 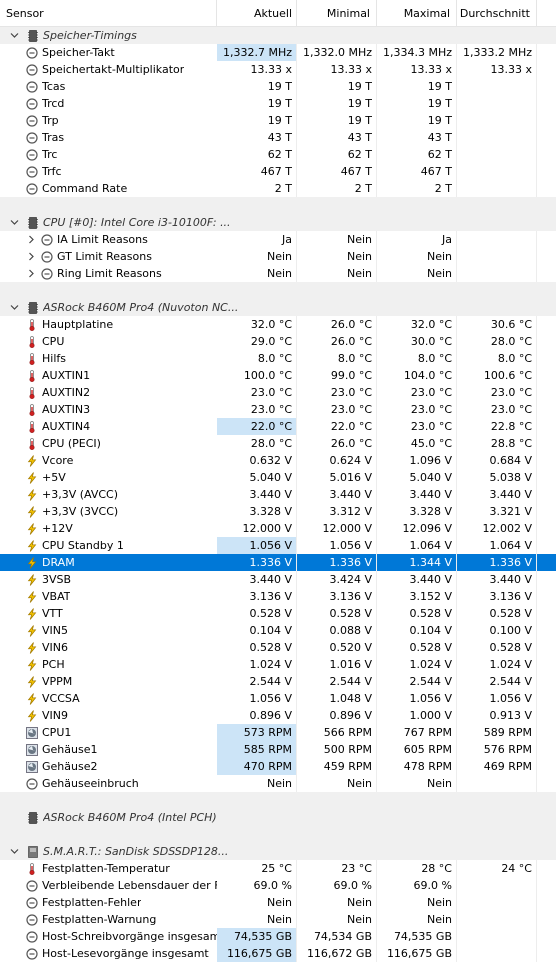 What do you see at coordinates (497, 460) in the screenshot?
I see `value-avg: 0.684 V` at bounding box center [497, 460].